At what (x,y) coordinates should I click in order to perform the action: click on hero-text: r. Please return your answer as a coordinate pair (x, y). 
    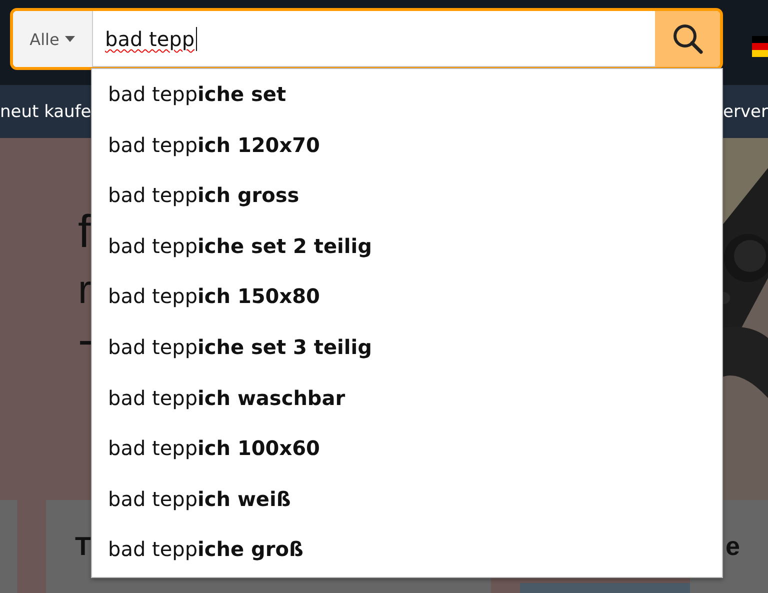
    Looking at the image, I should click on (85, 290).